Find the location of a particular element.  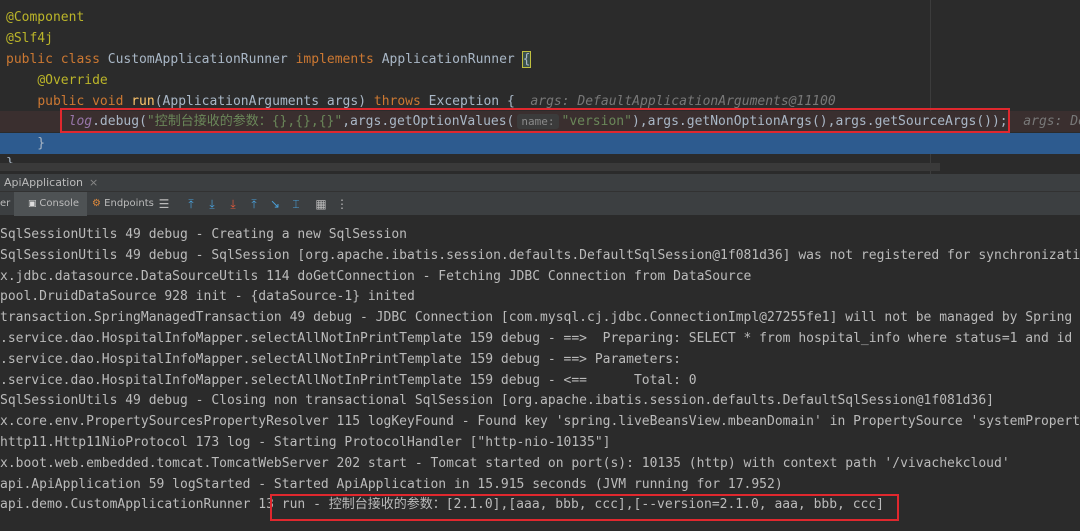

code-token: { is located at coordinates (526, 59).